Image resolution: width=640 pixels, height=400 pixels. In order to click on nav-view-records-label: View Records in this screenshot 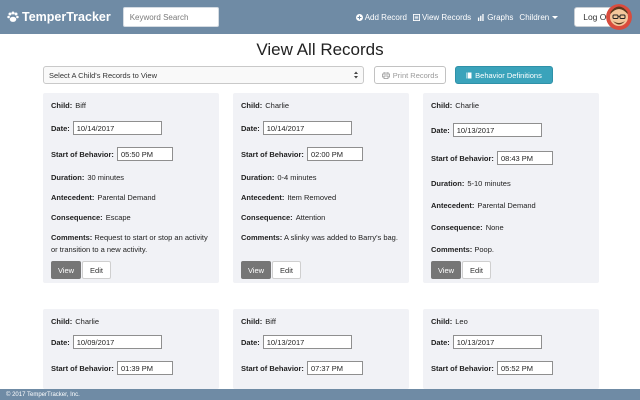, I will do `click(446, 17)`.